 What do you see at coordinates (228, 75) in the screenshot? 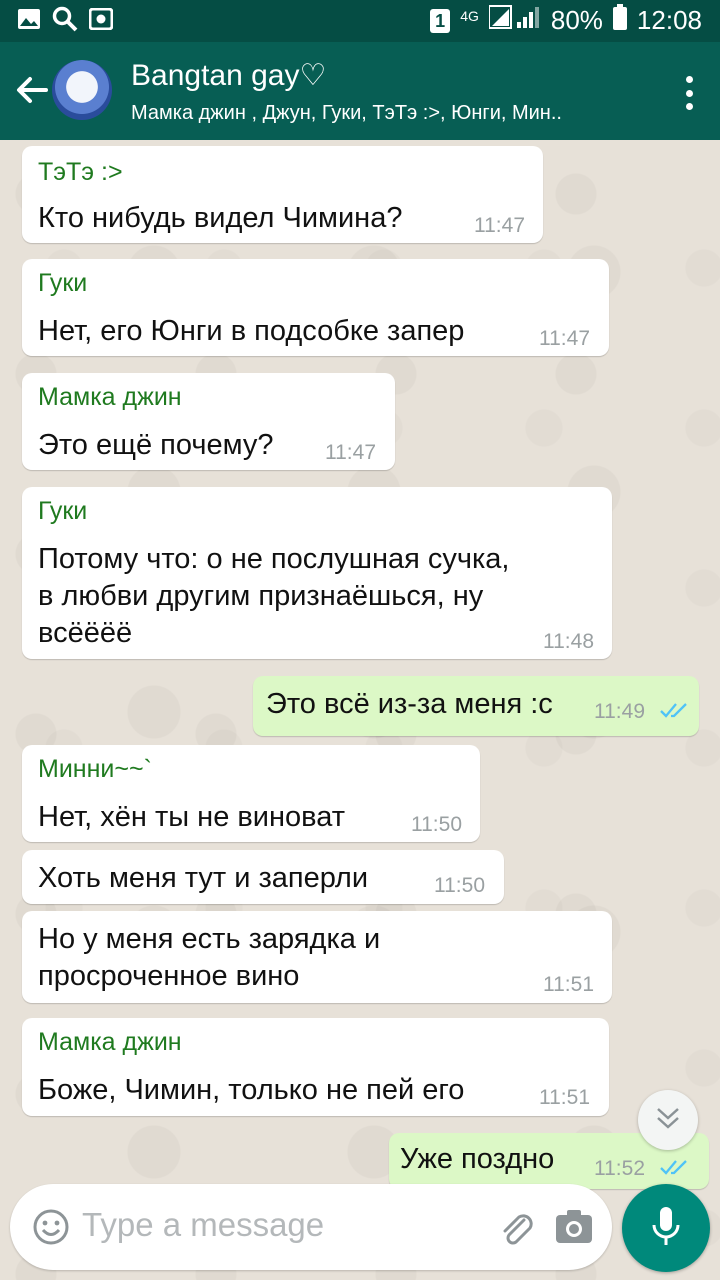
I see `group-title: Bangtan gay♡` at bounding box center [228, 75].